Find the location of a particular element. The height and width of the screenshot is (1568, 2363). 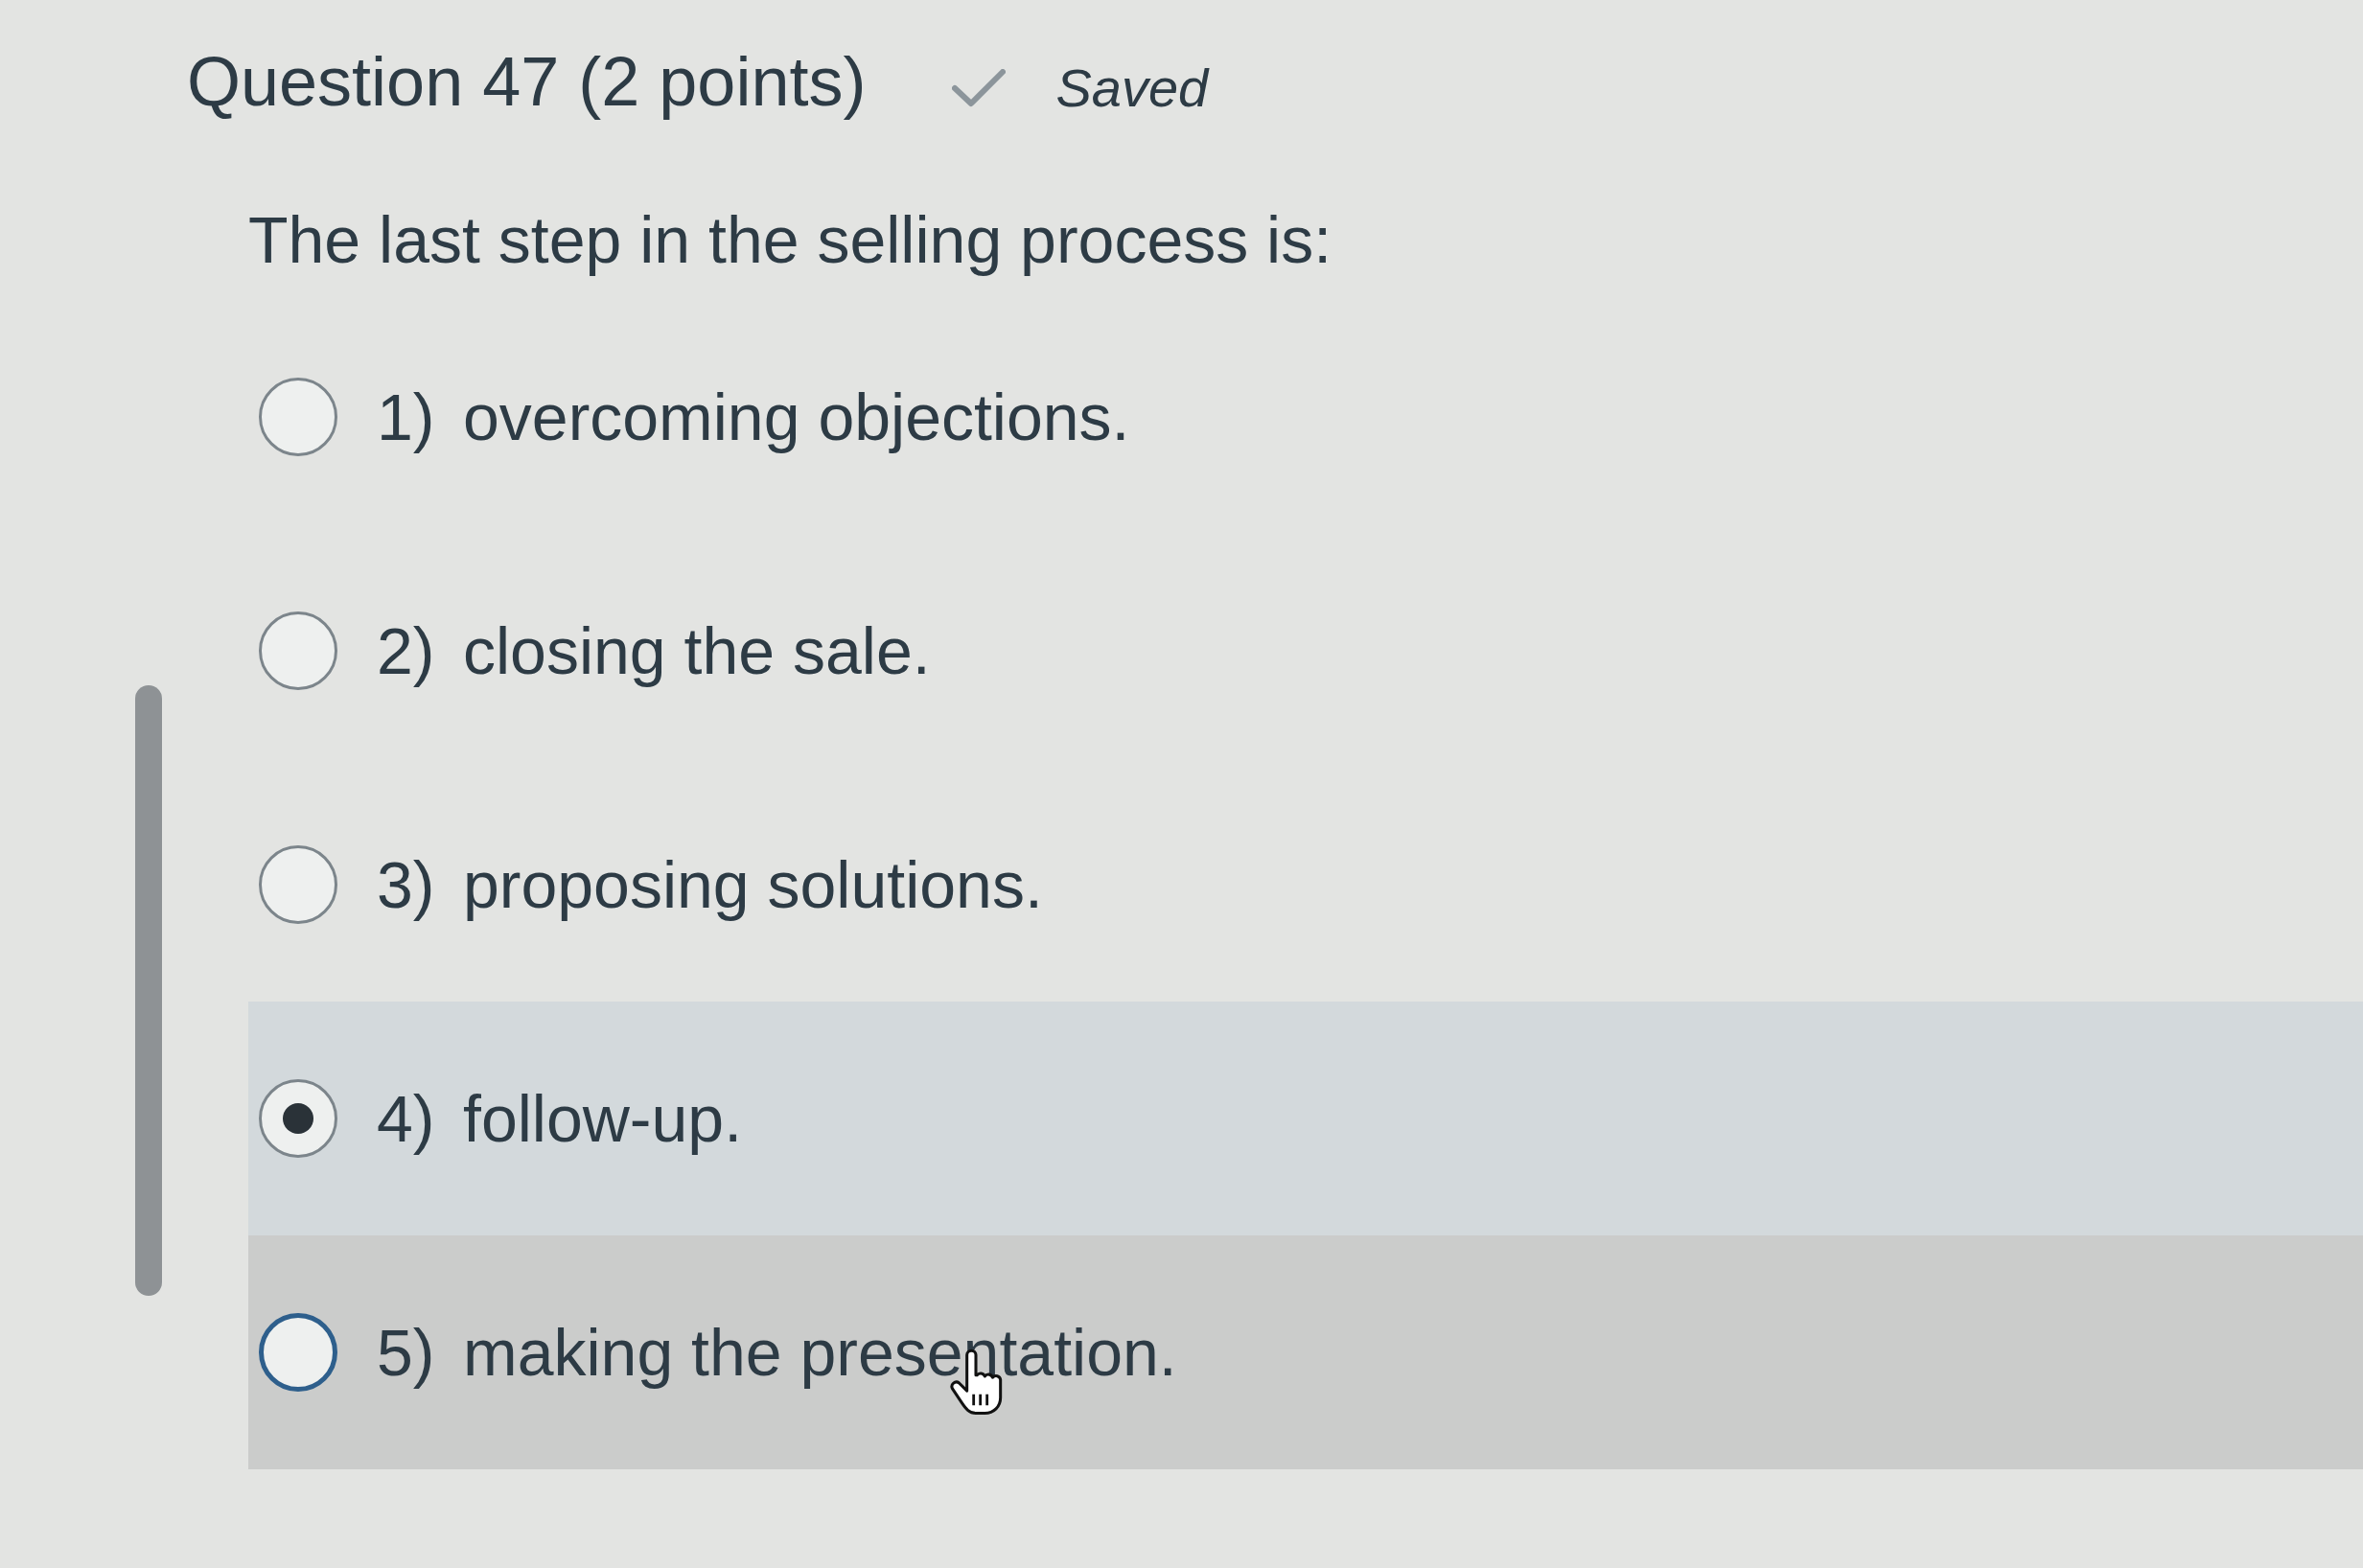

option-number: 2) is located at coordinates (405, 650).